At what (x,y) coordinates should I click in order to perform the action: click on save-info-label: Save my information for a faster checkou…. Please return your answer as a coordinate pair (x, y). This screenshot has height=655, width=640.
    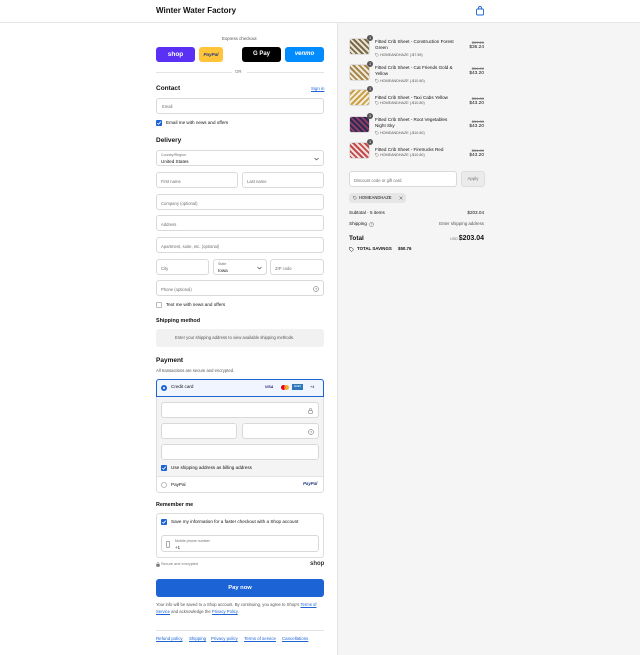
    Looking at the image, I should click on (235, 521).